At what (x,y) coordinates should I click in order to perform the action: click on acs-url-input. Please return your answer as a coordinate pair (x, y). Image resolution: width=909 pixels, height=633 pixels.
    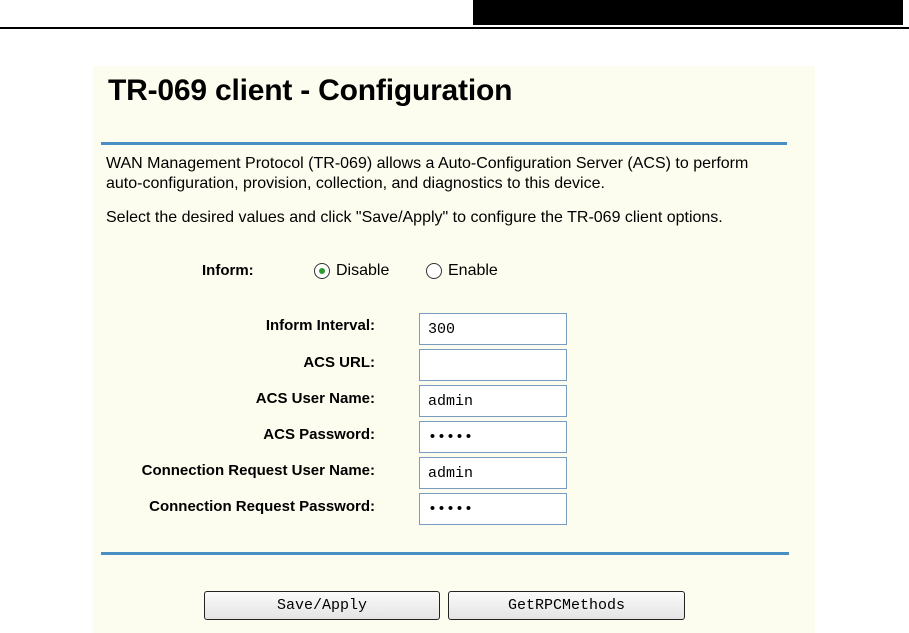
    Looking at the image, I should click on (493, 365).